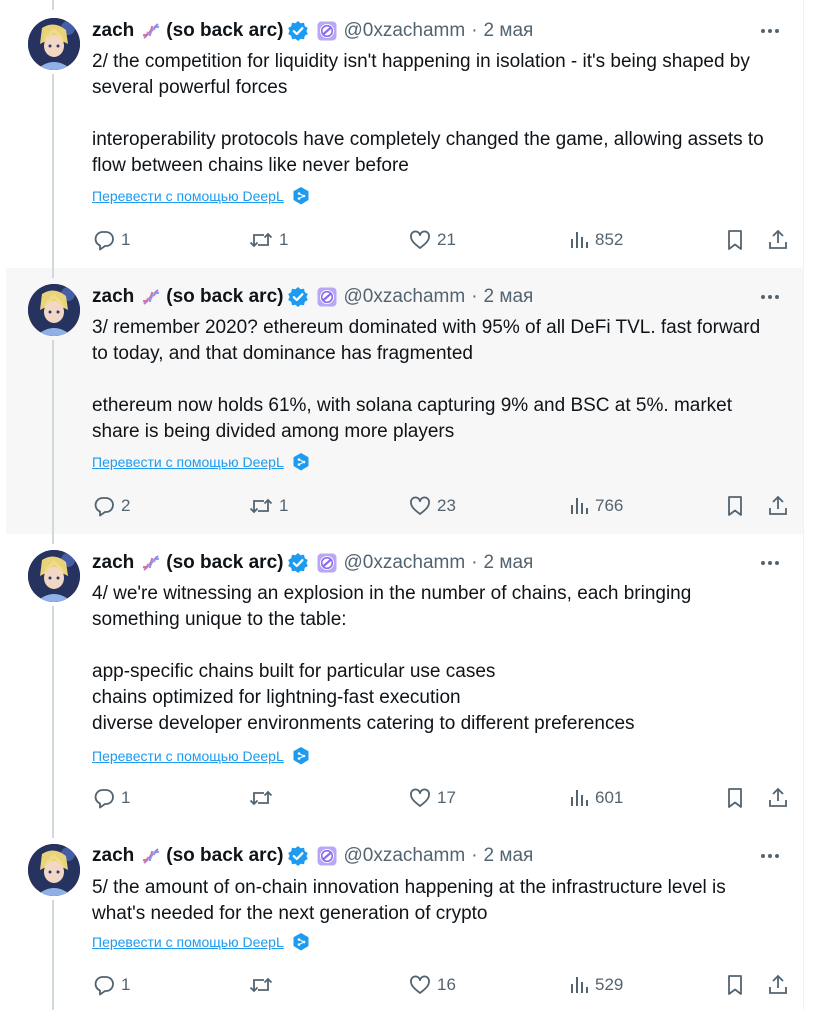  I want to click on views-count: 766, so click(609, 505).